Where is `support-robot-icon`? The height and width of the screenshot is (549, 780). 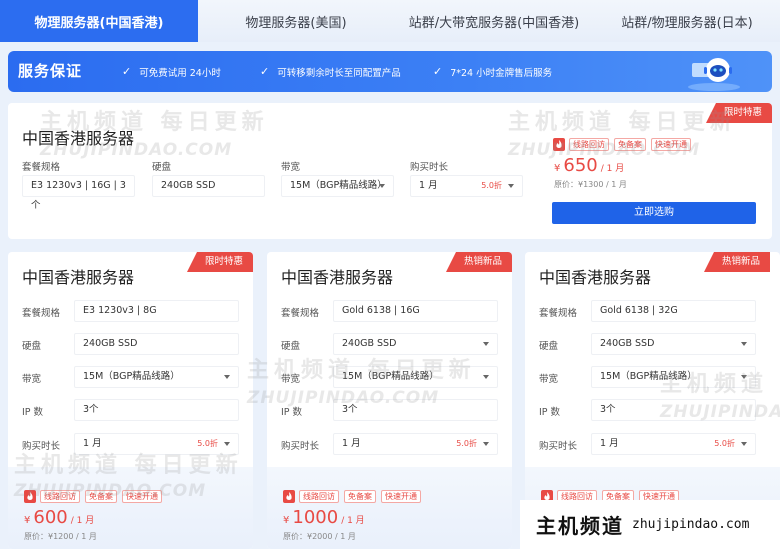
support-robot-icon is located at coordinates (714, 72).